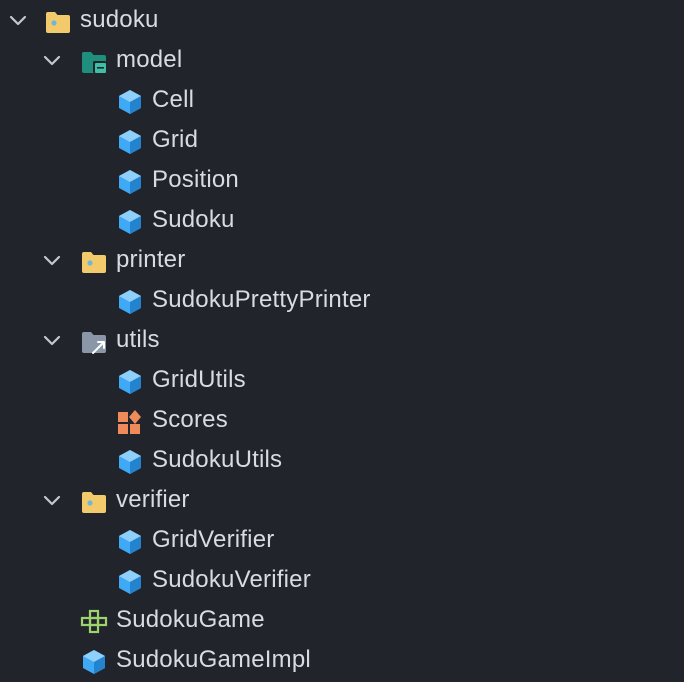  What do you see at coordinates (153, 499) in the screenshot?
I see `tree-label: verifier` at bounding box center [153, 499].